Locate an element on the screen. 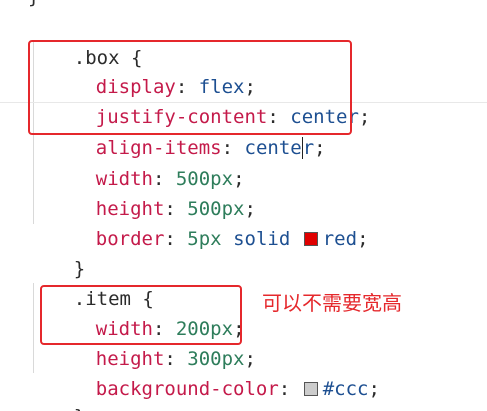 Image resolution: width=487 pixels, height=411 pixels. cut-off-brace-top: } is located at coordinates (33, 4).